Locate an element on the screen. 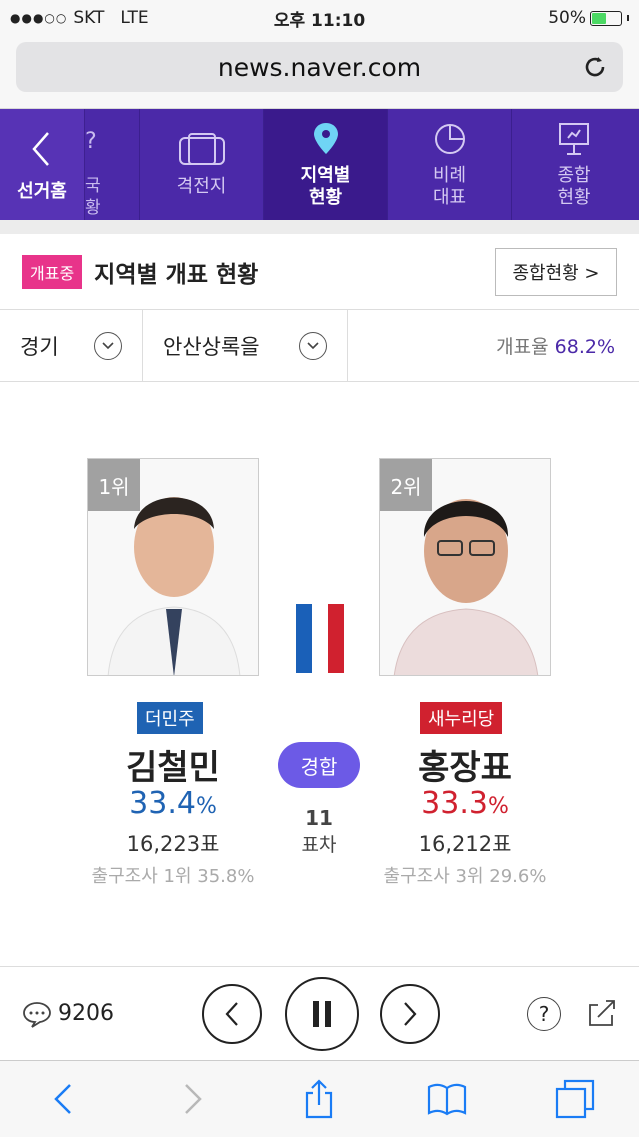  url-text: news.naver.com is located at coordinates (319, 67).